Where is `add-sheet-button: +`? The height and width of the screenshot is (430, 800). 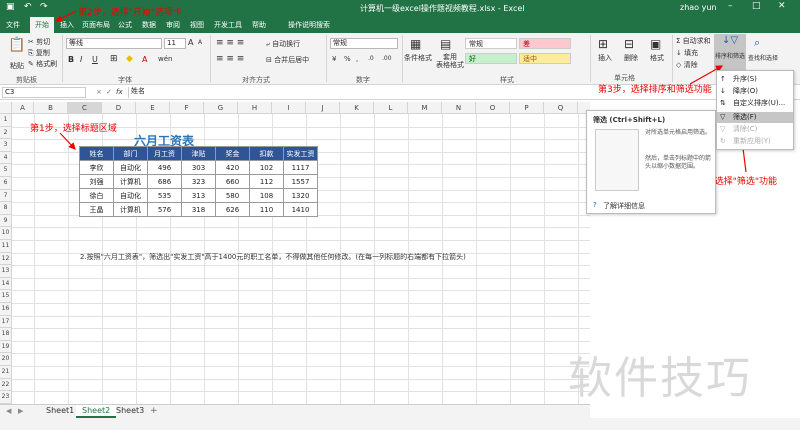 add-sheet-button: + is located at coordinates (154, 411).